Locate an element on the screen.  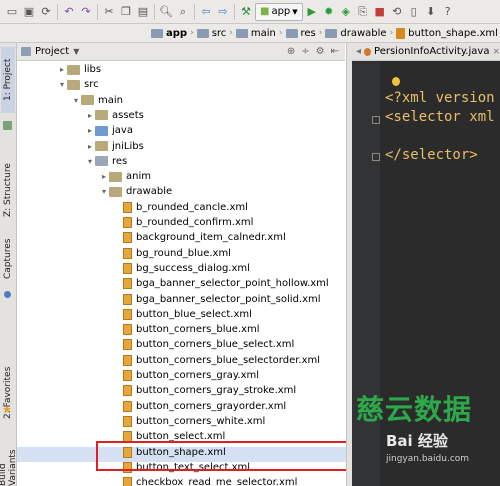
tool-tab-build-variants: Build Variants is located at coordinates (9, 459).